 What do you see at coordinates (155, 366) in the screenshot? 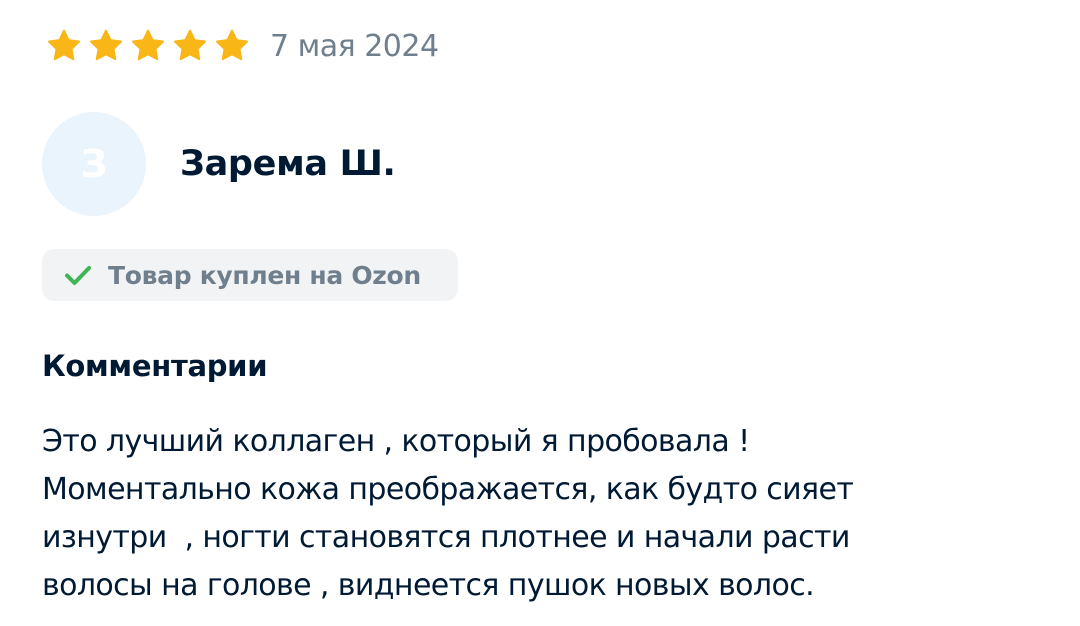
I see `comment-section-title: Комментарии` at bounding box center [155, 366].